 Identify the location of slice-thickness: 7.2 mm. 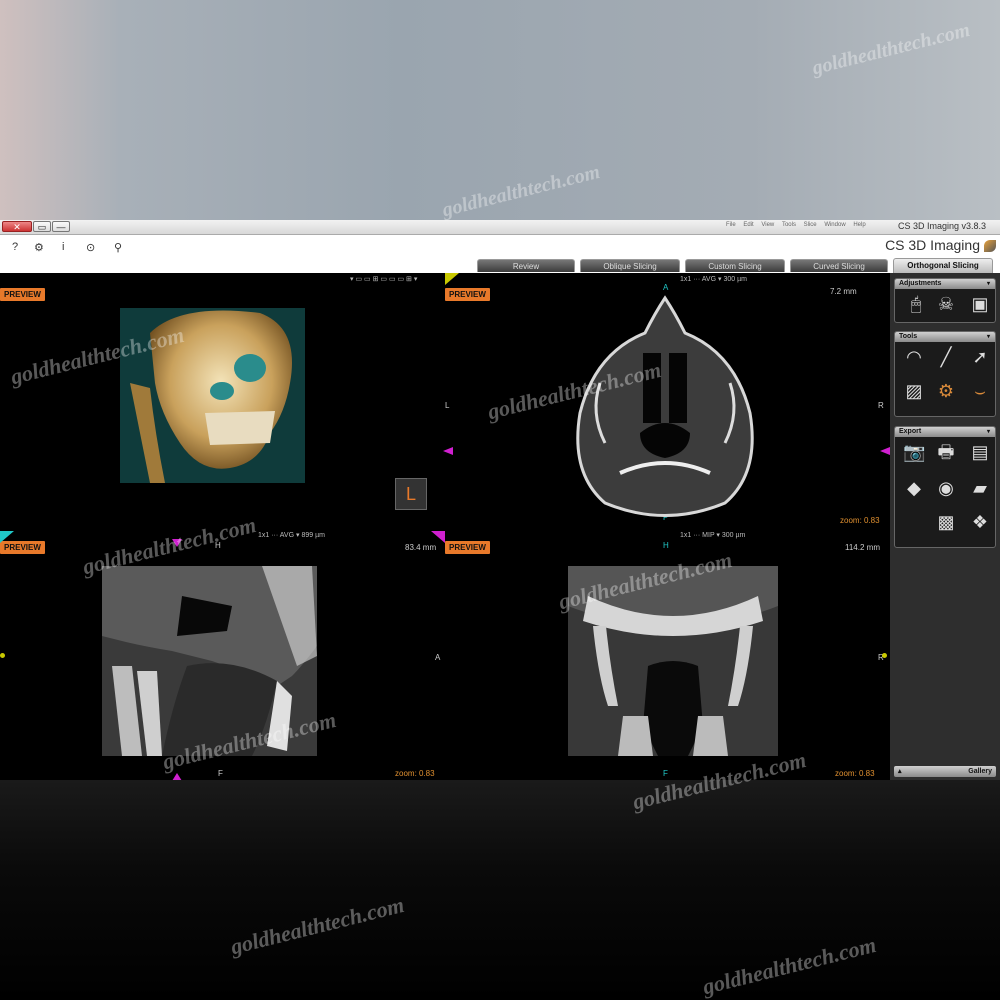
(843, 291).